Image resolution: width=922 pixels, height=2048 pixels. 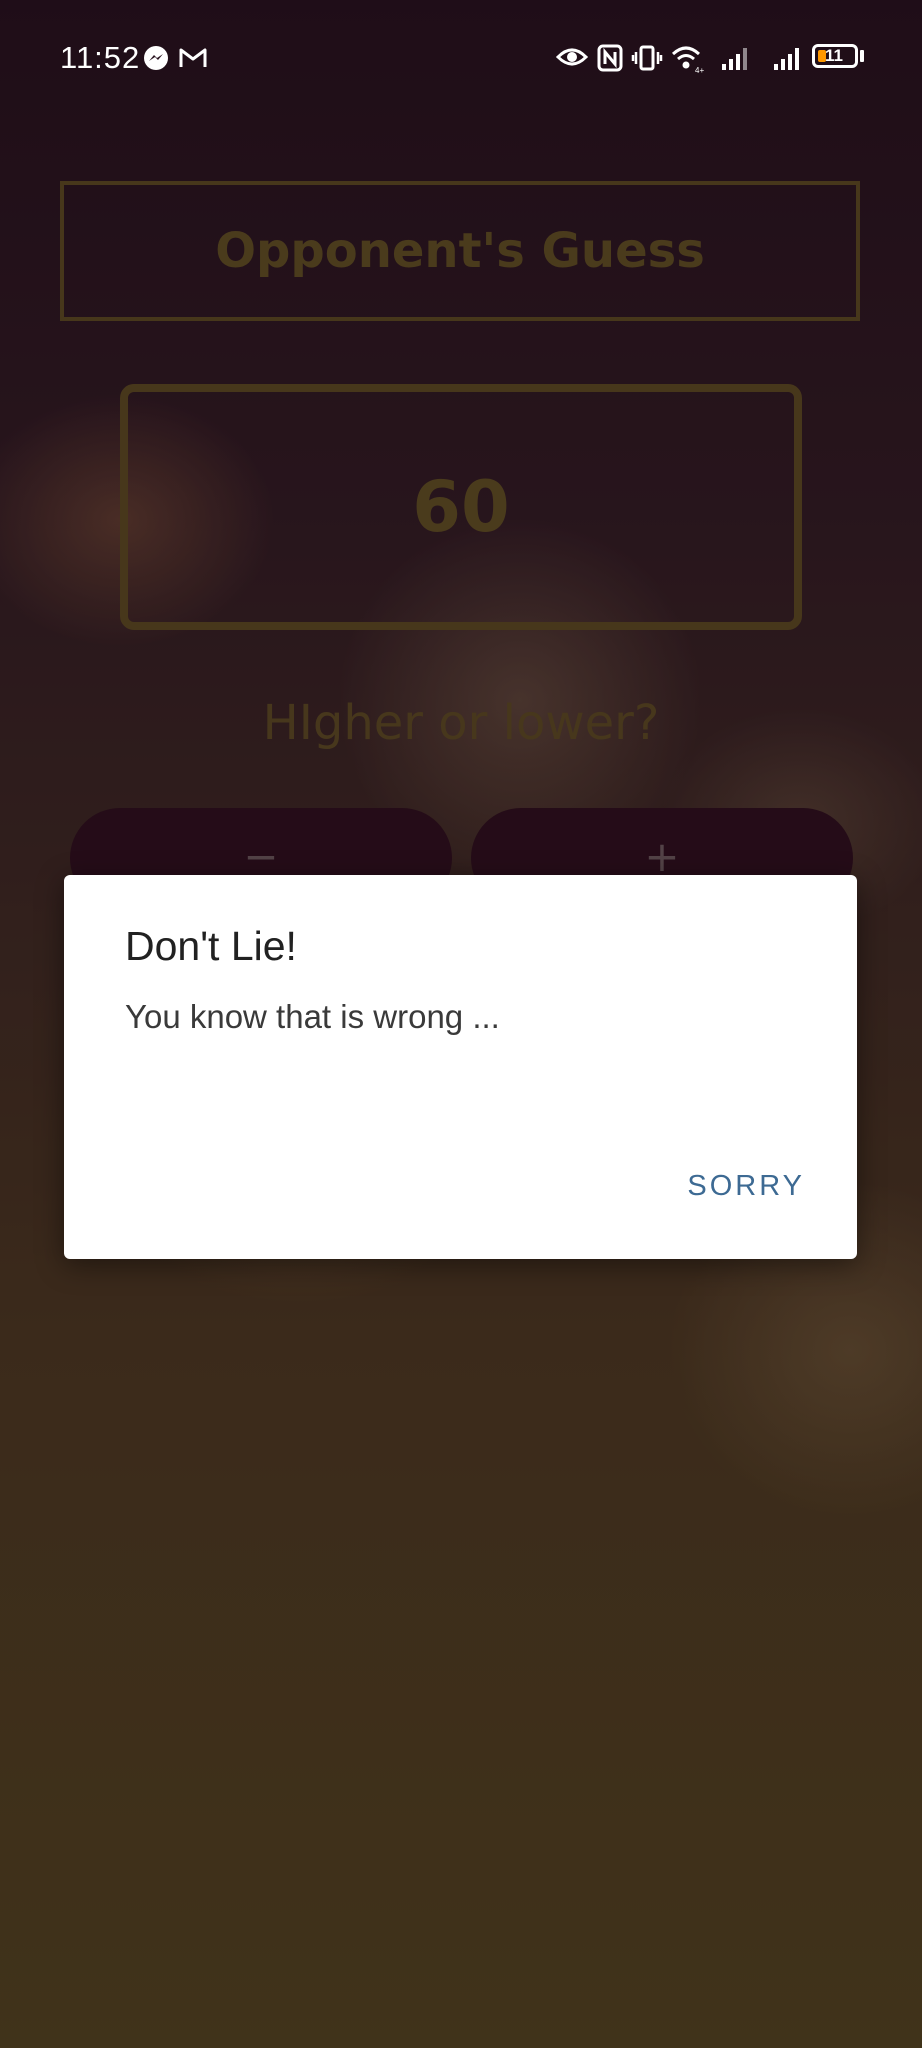 I want to click on svg-text: 4+, so click(x=699, y=70).